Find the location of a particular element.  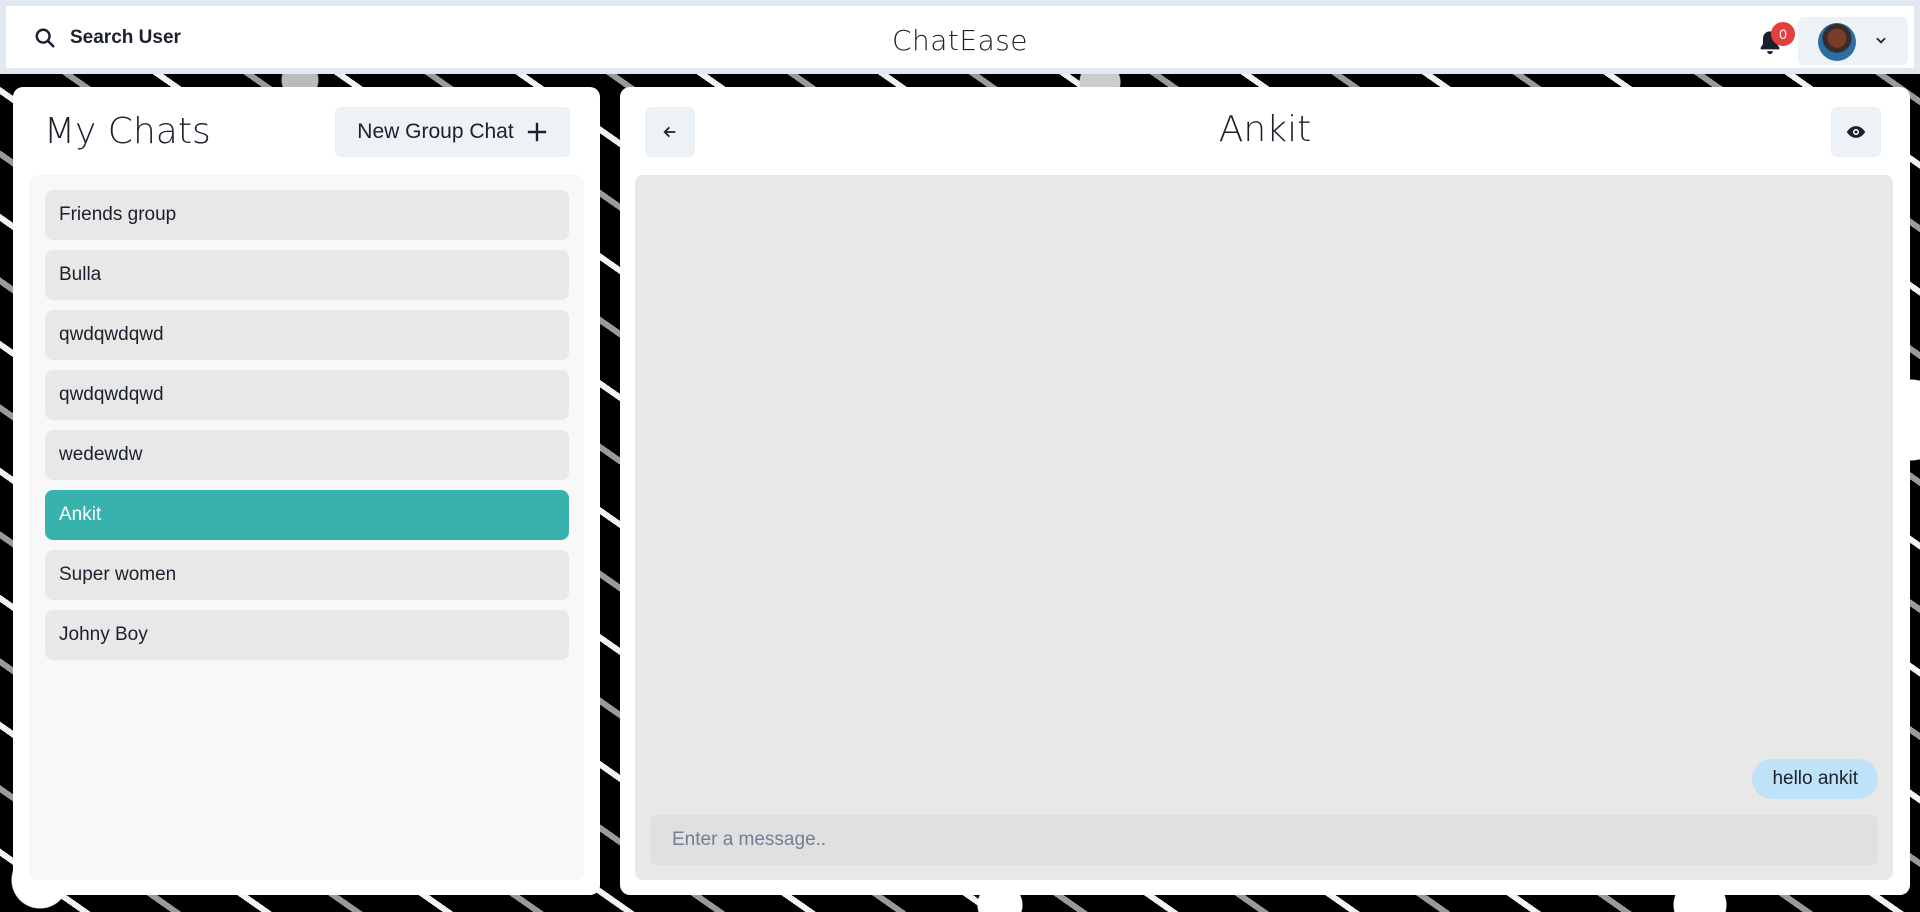

chat-title: Ankit is located at coordinates (1265, 129).